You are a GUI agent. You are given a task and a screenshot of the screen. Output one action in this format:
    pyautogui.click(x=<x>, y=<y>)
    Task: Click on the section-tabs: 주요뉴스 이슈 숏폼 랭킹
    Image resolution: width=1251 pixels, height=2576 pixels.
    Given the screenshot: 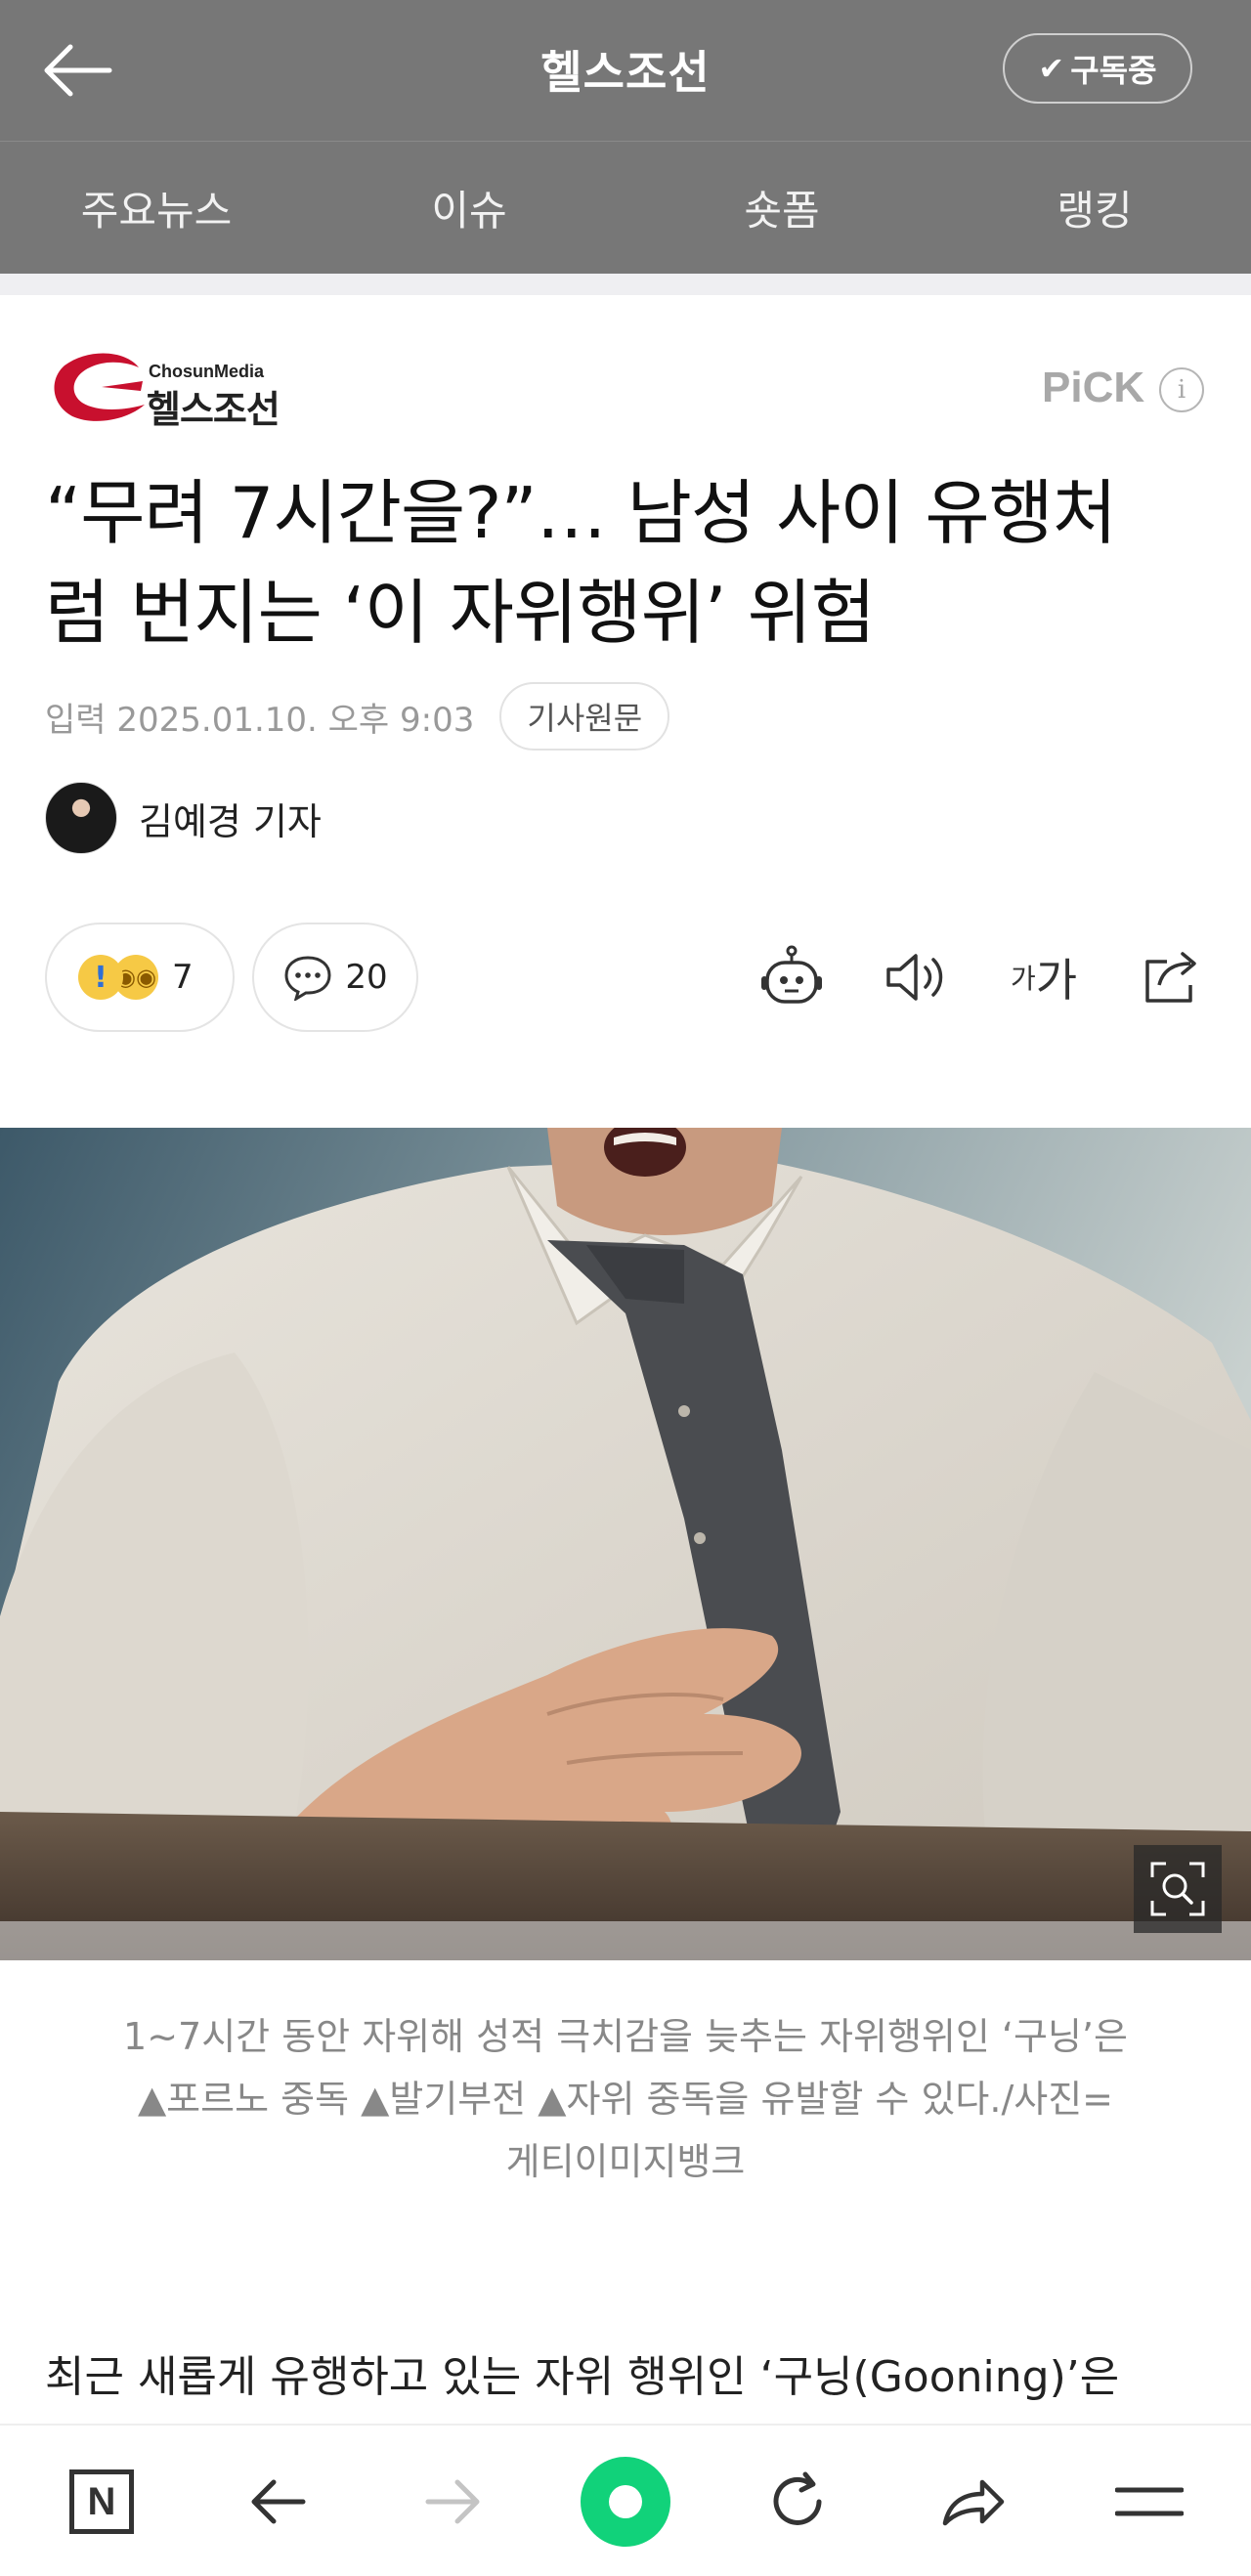 What is the action you would take?
    pyautogui.click(x=625, y=208)
    